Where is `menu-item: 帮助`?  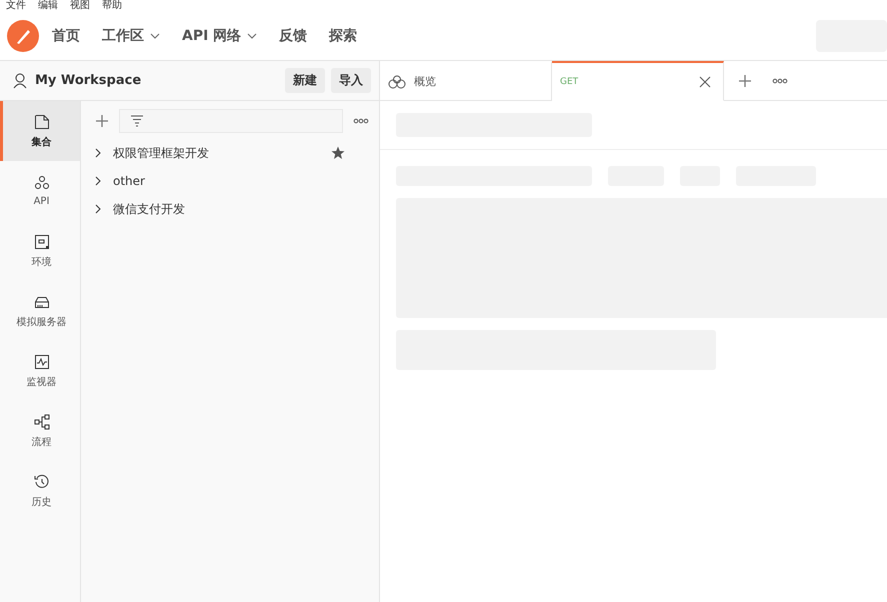
menu-item: 帮助 is located at coordinates (112, 5).